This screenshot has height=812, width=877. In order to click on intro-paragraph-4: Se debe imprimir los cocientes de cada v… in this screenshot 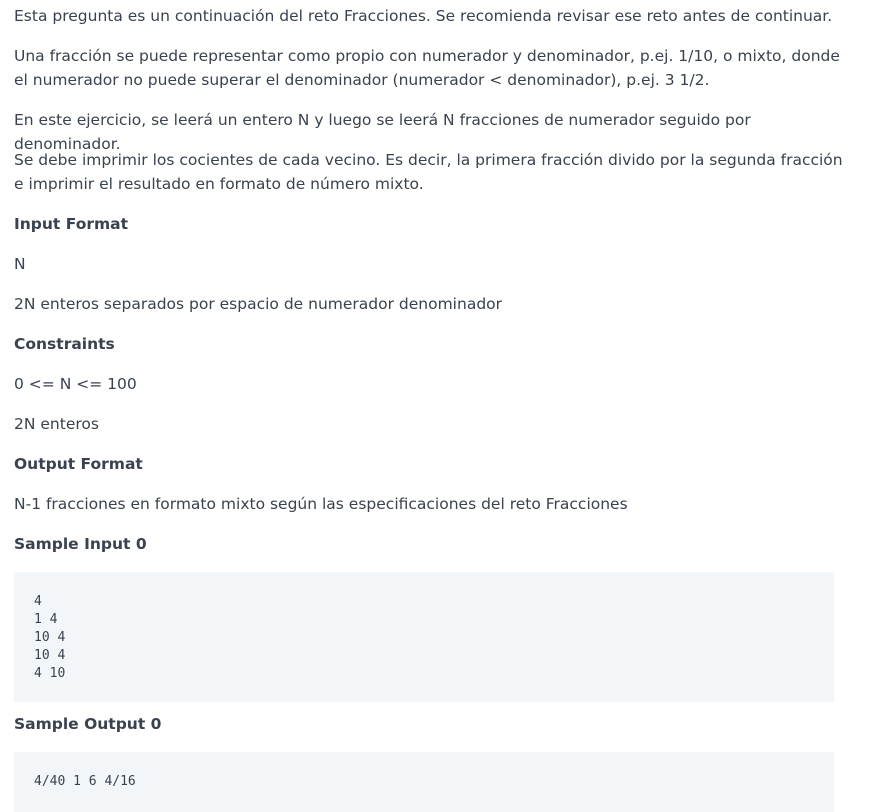, I will do `click(428, 172)`.